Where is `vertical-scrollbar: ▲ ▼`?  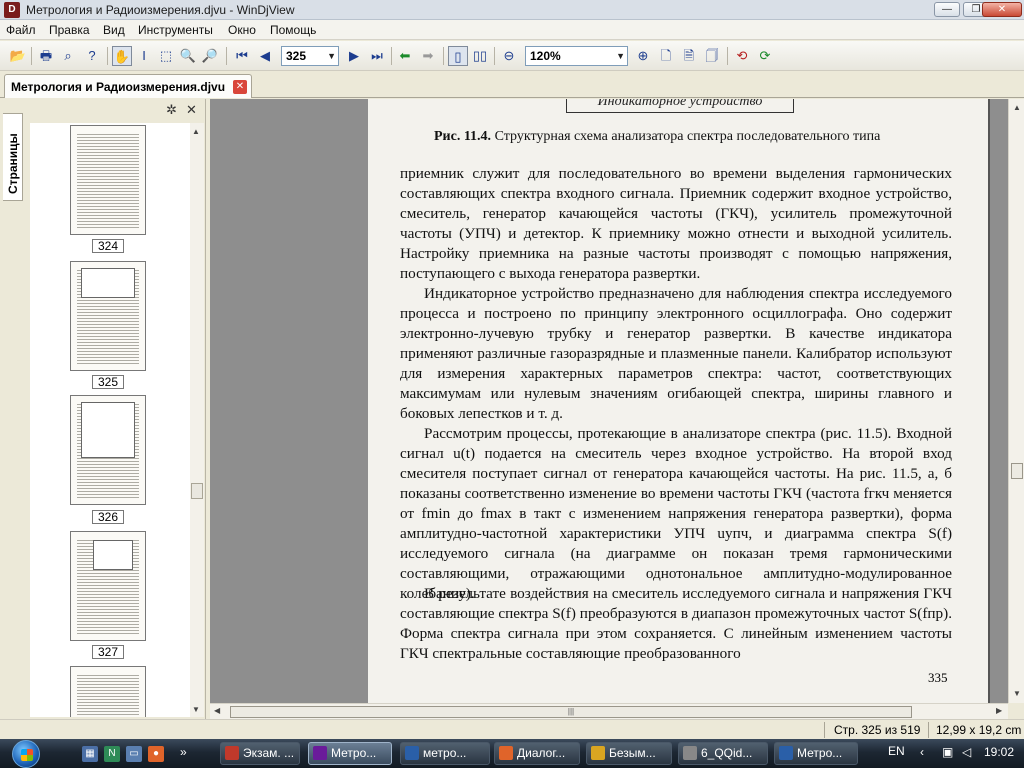
vertical-scrollbar: ▲ ▼ is located at coordinates (1016, 401).